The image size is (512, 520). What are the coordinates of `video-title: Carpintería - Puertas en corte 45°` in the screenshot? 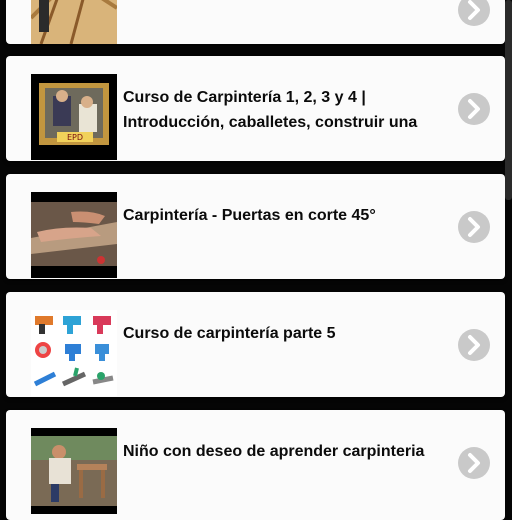 It's located at (249, 215).